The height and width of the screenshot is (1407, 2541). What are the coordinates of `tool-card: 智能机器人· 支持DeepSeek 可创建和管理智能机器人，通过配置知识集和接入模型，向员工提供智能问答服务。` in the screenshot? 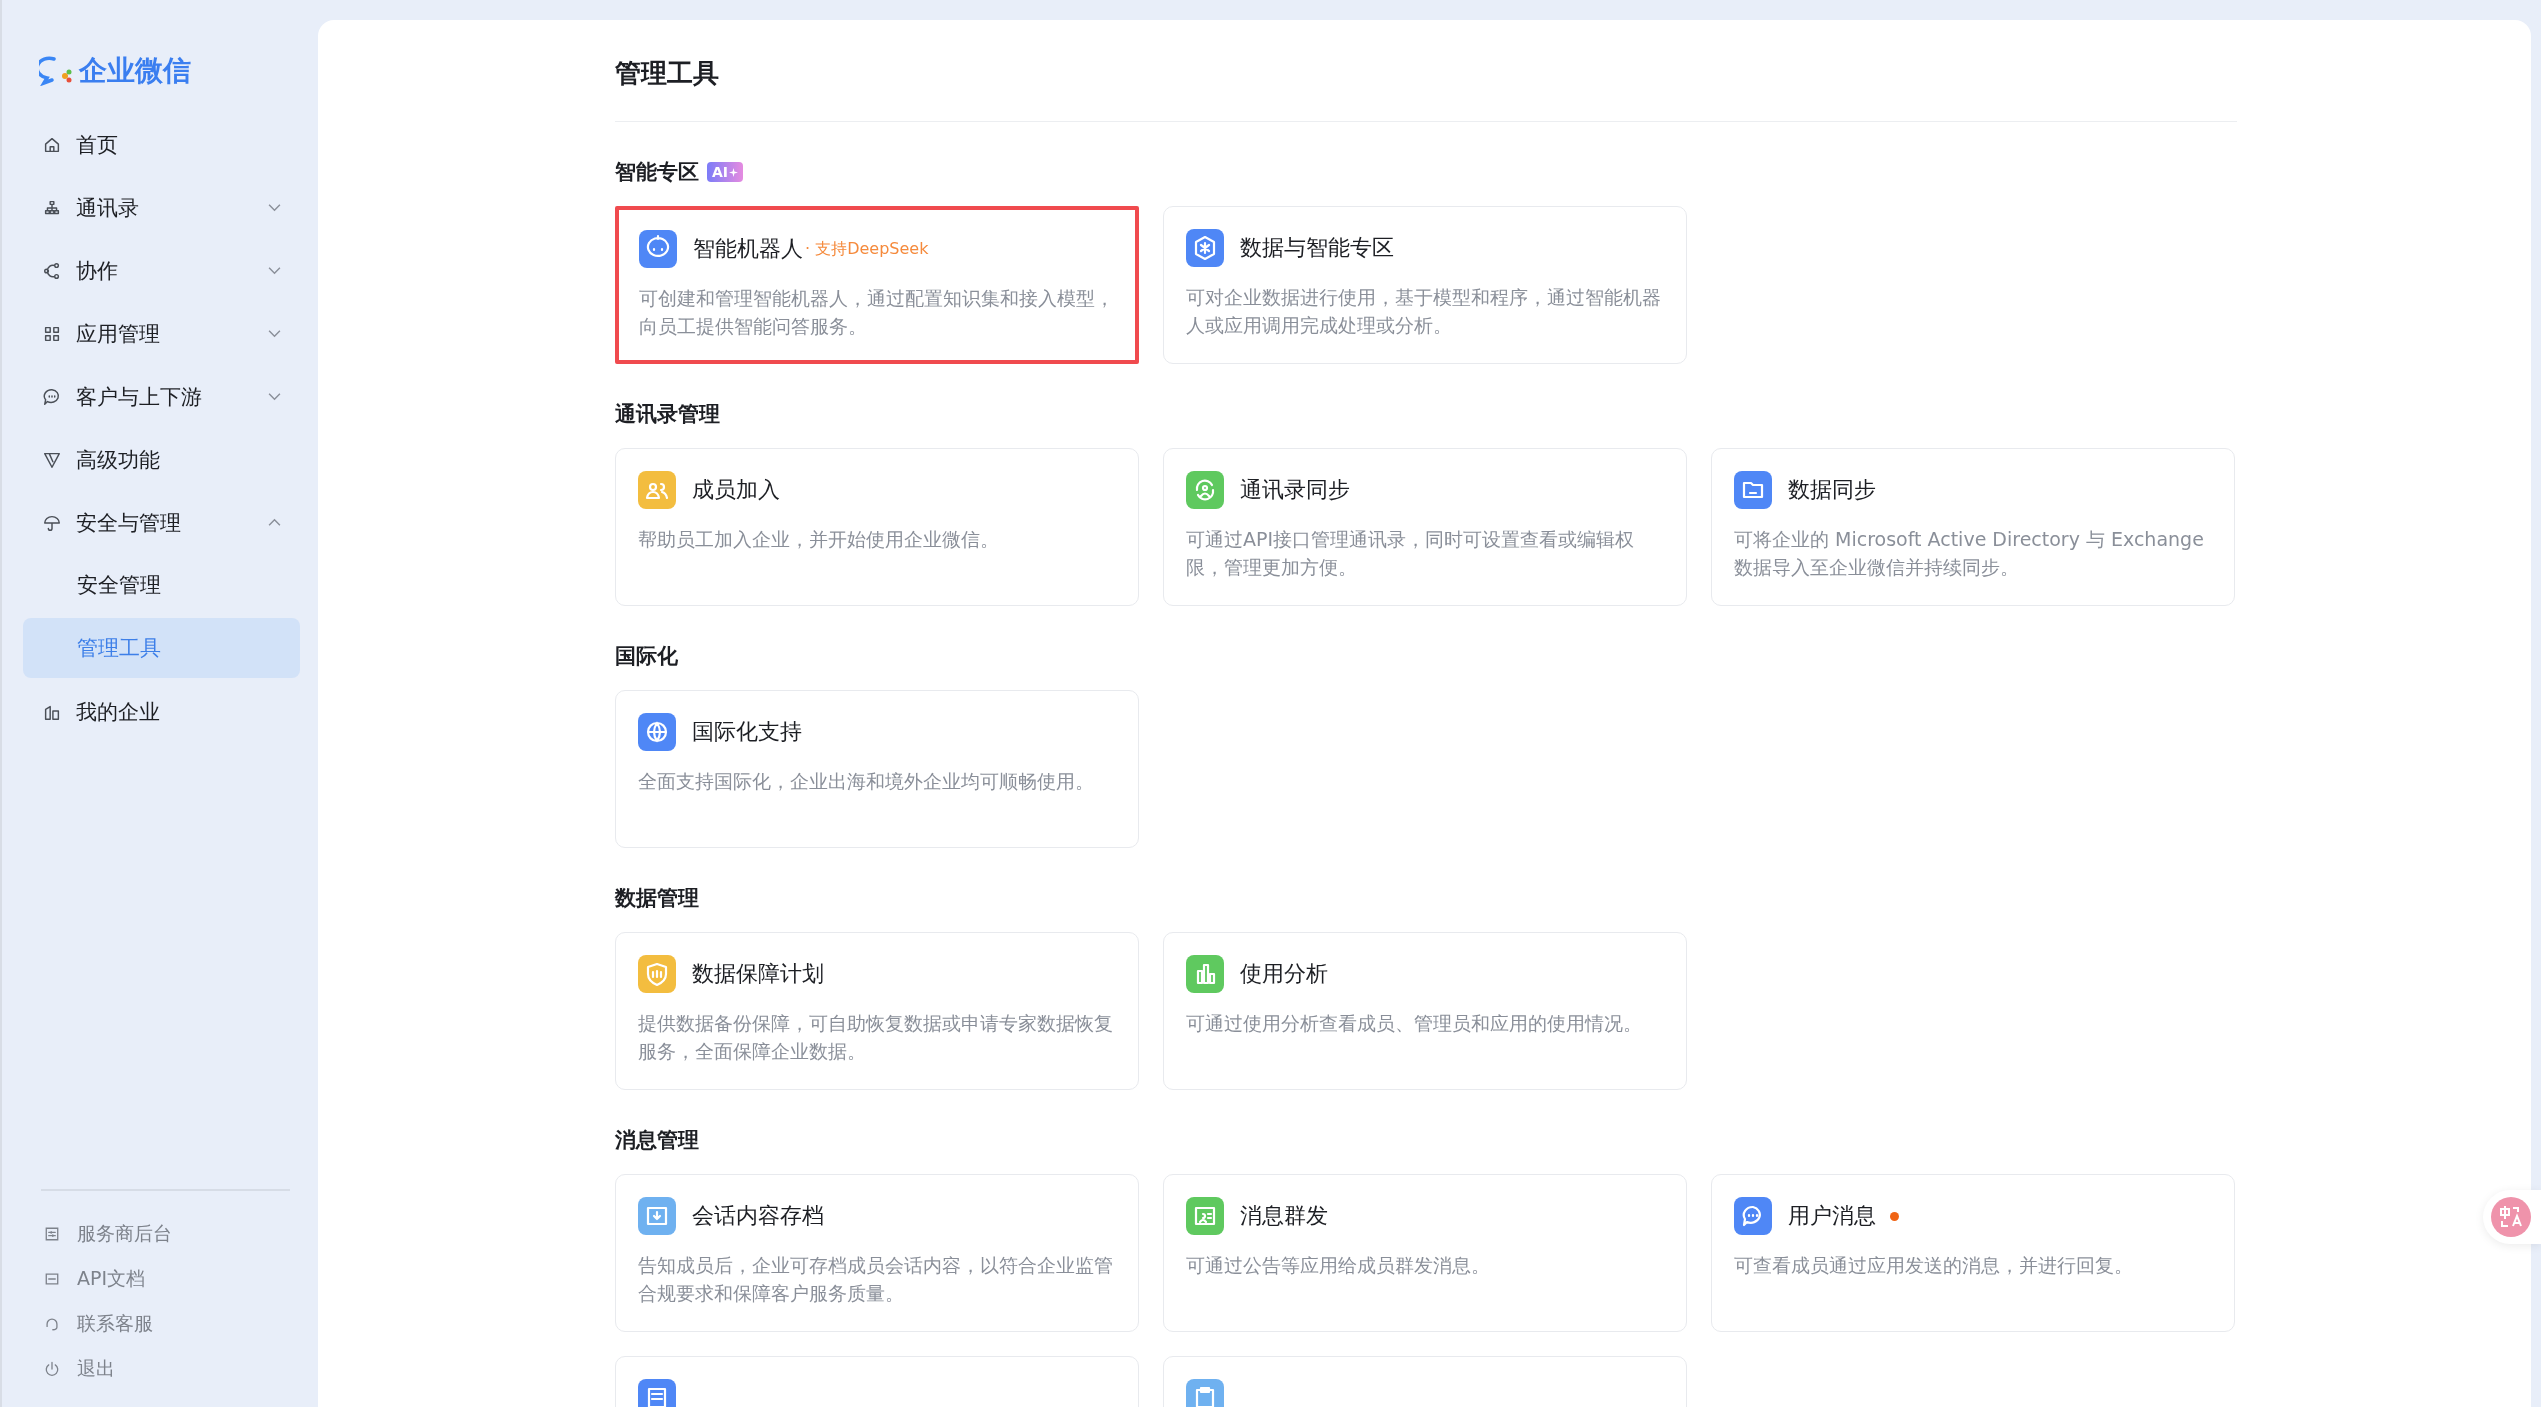 It's located at (877, 285).